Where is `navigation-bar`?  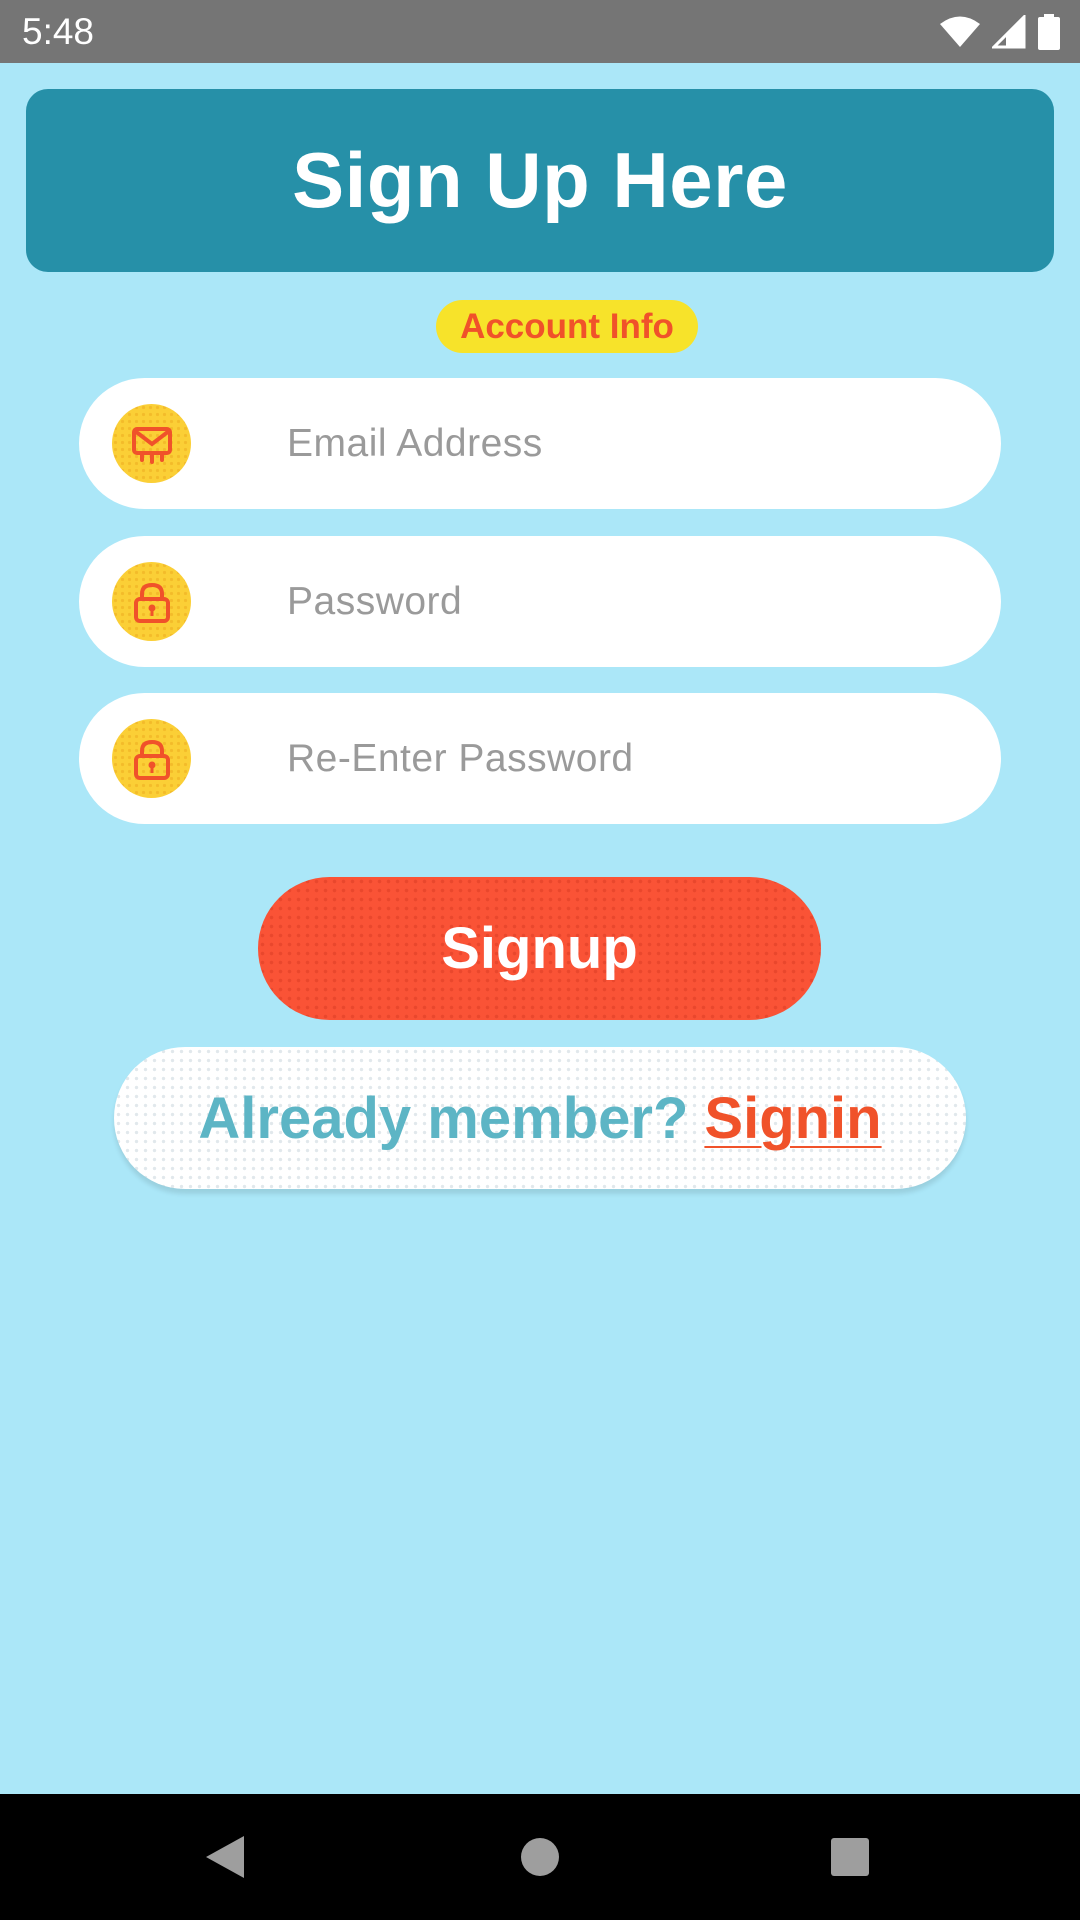 navigation-bar is located at coordinates (540, 1857).